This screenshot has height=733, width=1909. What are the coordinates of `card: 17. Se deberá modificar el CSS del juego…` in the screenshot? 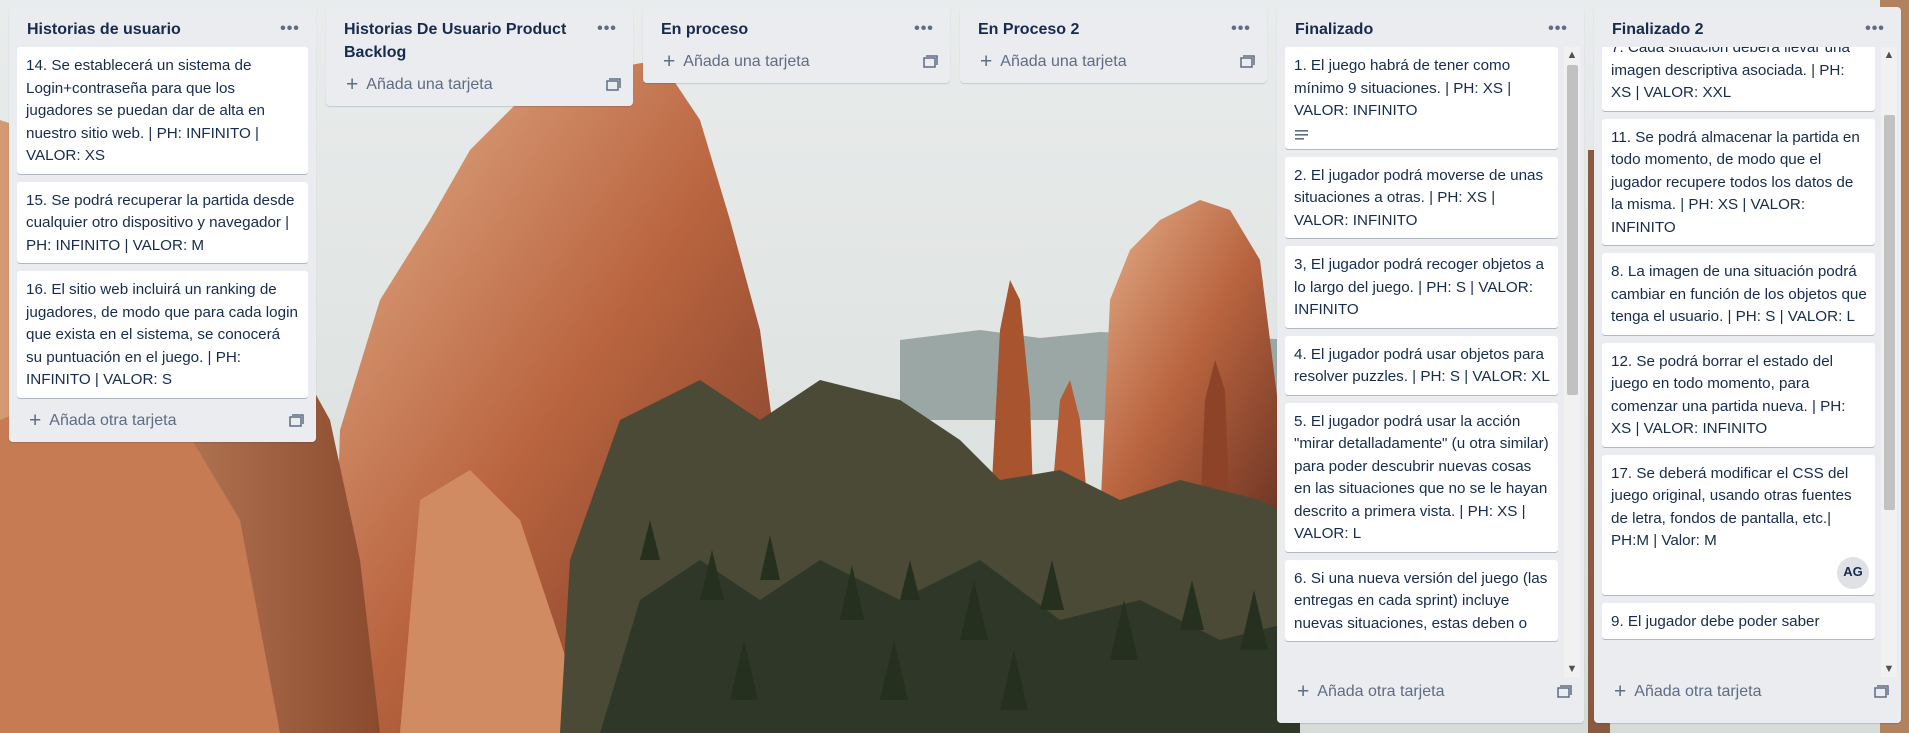 It's located at (1738, 524).